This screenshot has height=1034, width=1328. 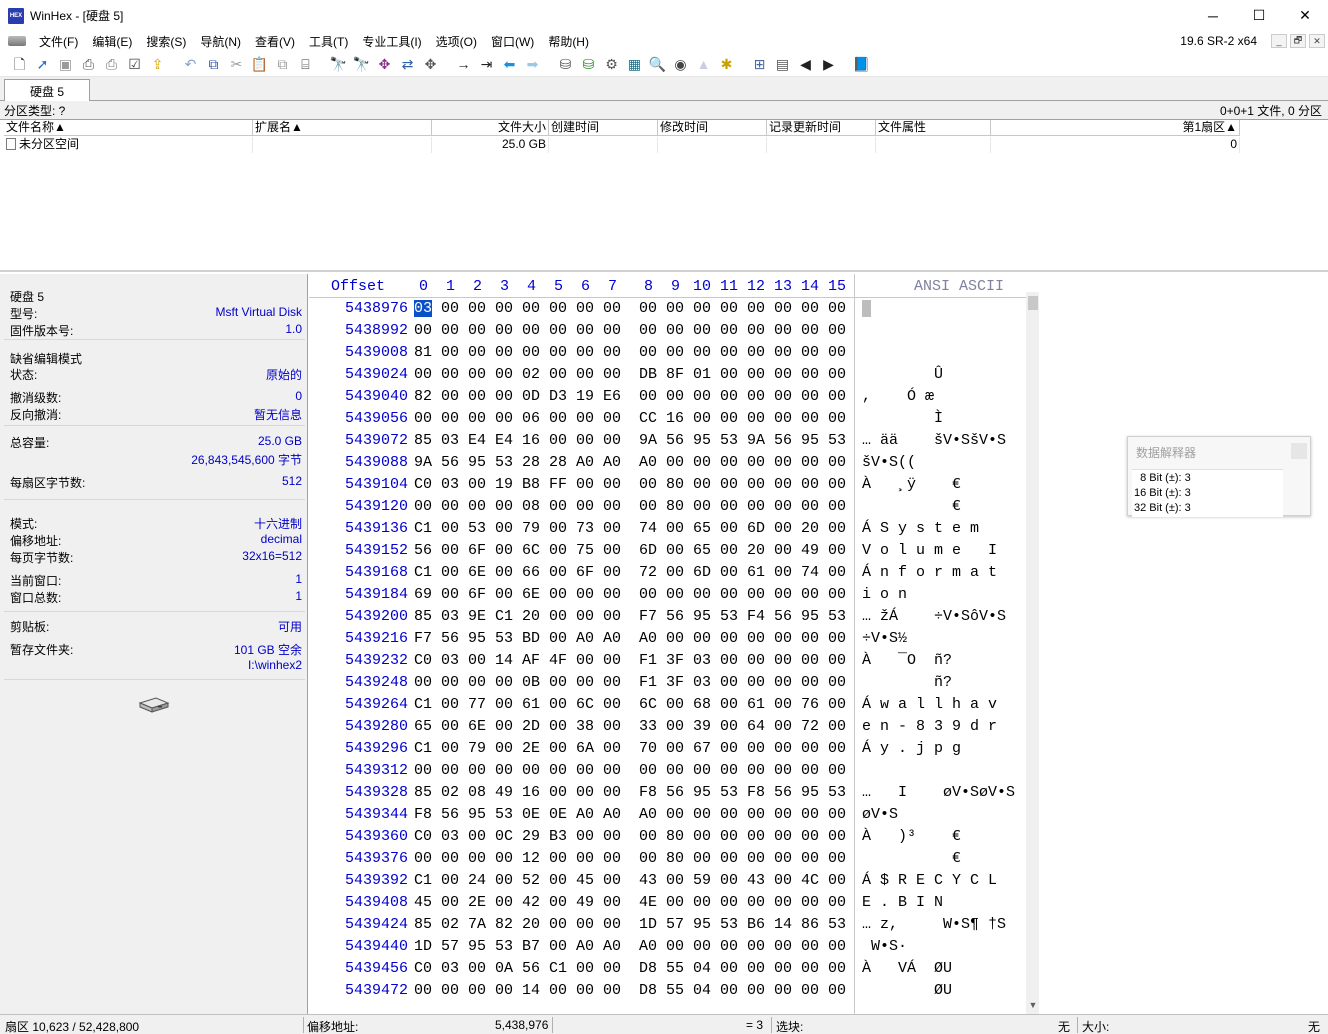 I want to click on hex-byte: FF, so click(x=558, y=484).